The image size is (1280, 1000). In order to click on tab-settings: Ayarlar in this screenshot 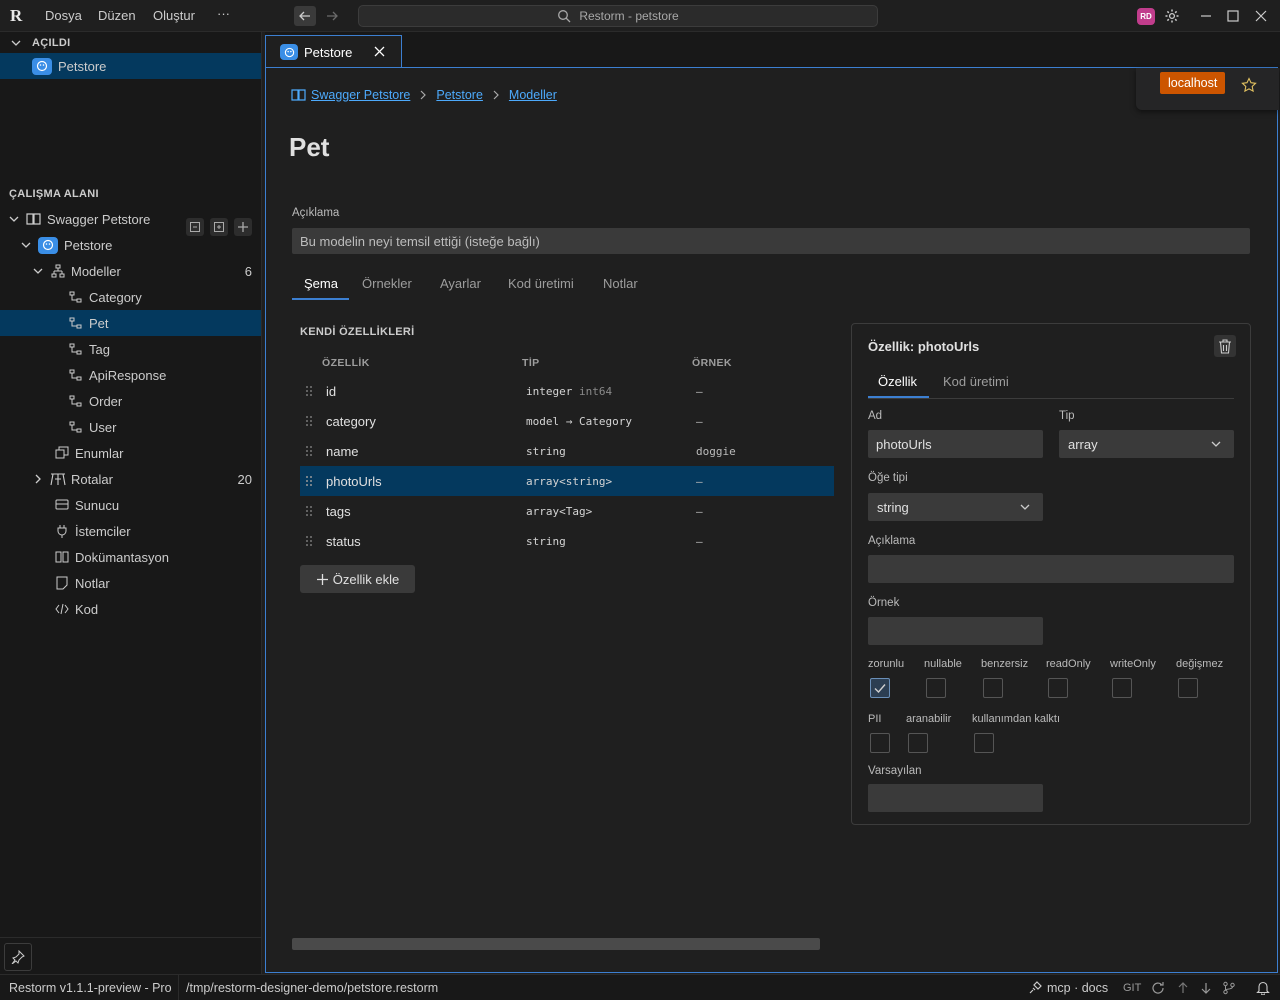, I will do `click(460, 283)`.